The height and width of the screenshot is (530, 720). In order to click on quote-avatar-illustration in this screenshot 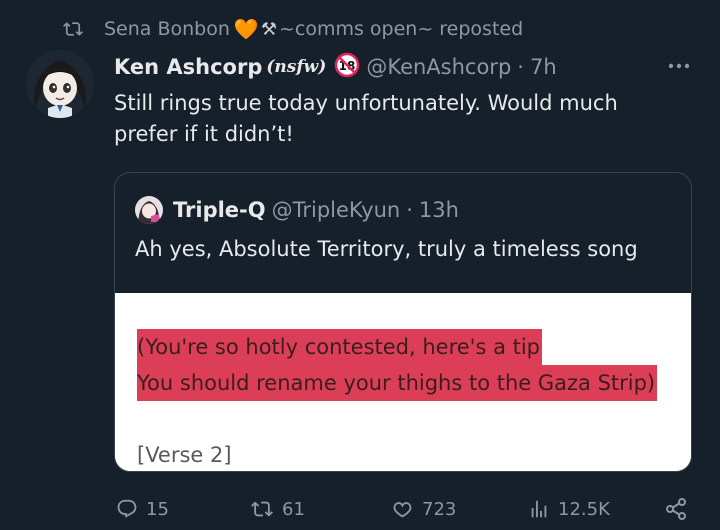, I will do `click(149, 210)`.